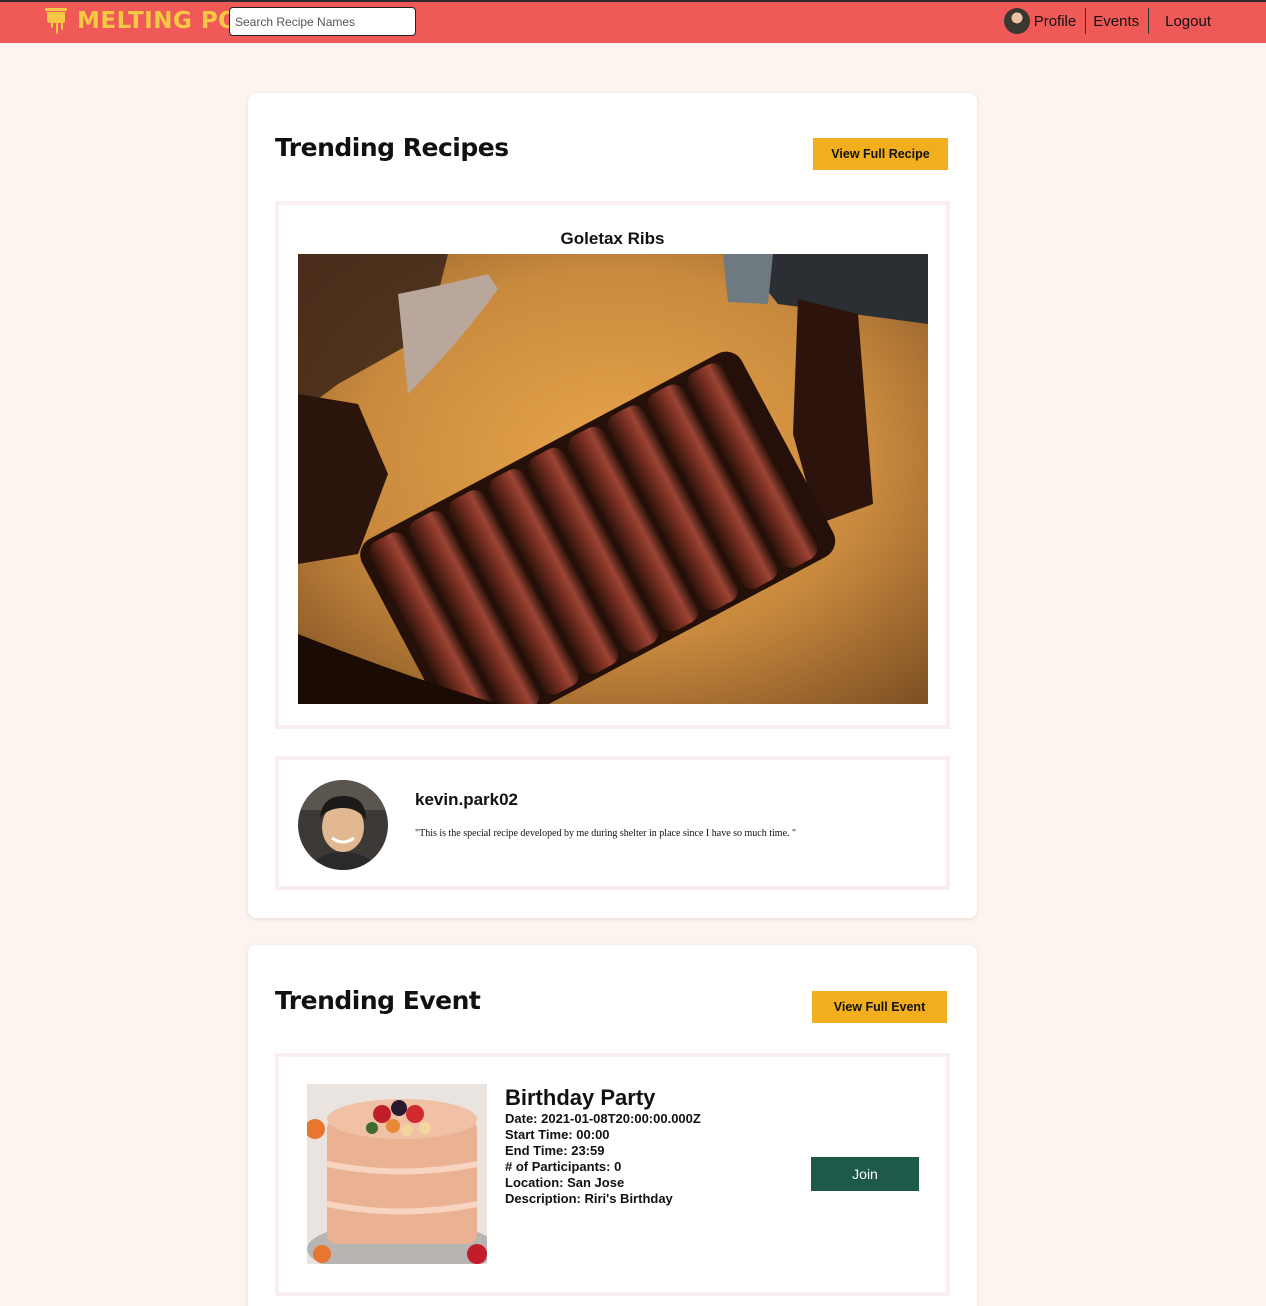 The image size is (1266, 1306). I want to click on event-description: Description: Riri's Birthday, so click(589, 1198).